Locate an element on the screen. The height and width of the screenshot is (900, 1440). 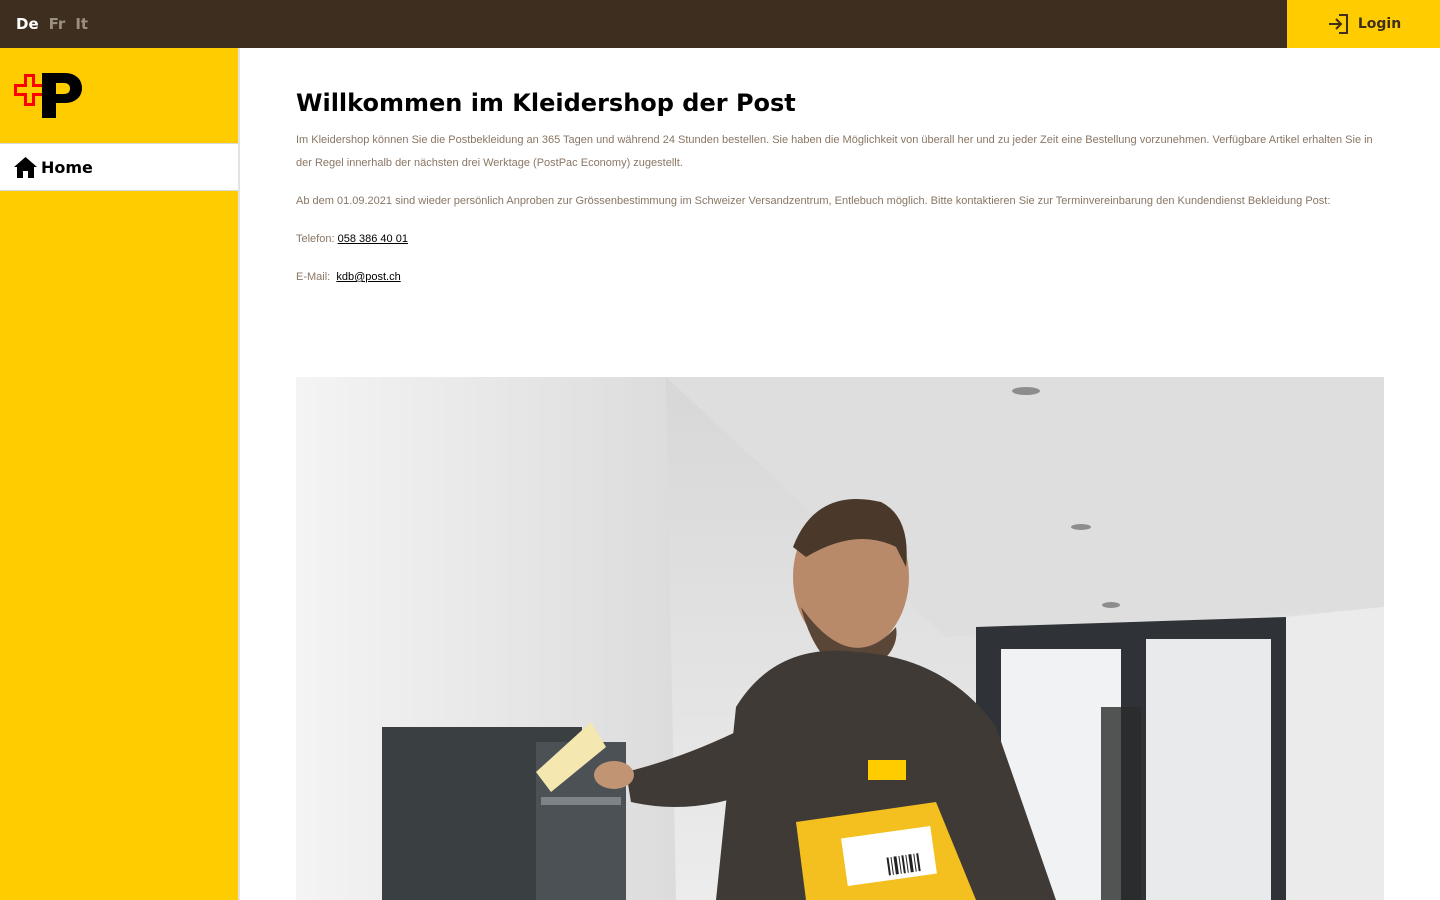
email-link: kdb@post.ch is located at coordinates (368, 277).